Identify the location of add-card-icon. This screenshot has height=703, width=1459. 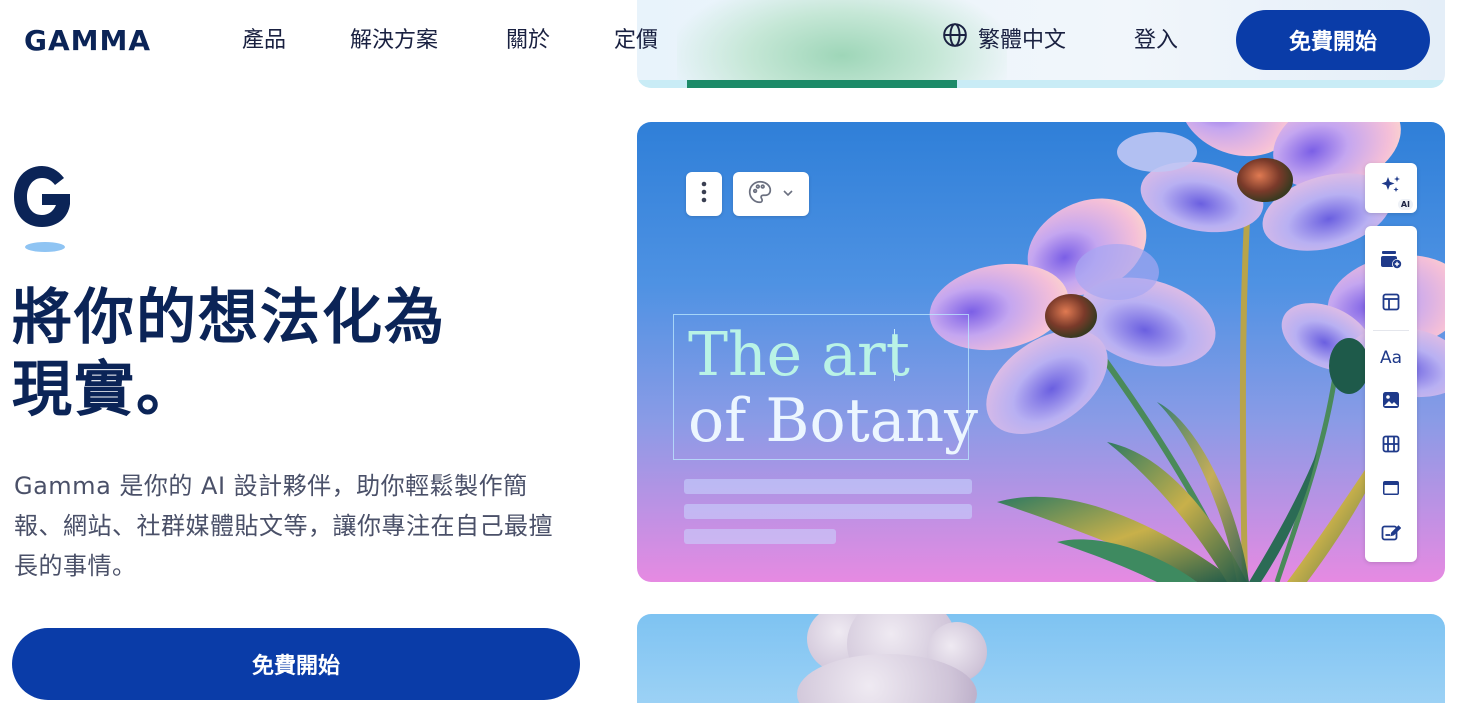
(1391, 262).